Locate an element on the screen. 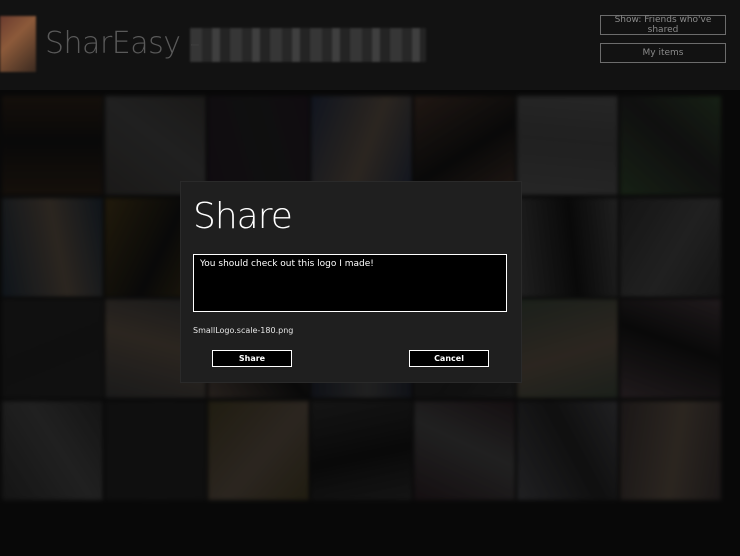 Image resolution: width=740 pixels, height=556 pixels. share-button: Share is located at coordinates (252, 358).